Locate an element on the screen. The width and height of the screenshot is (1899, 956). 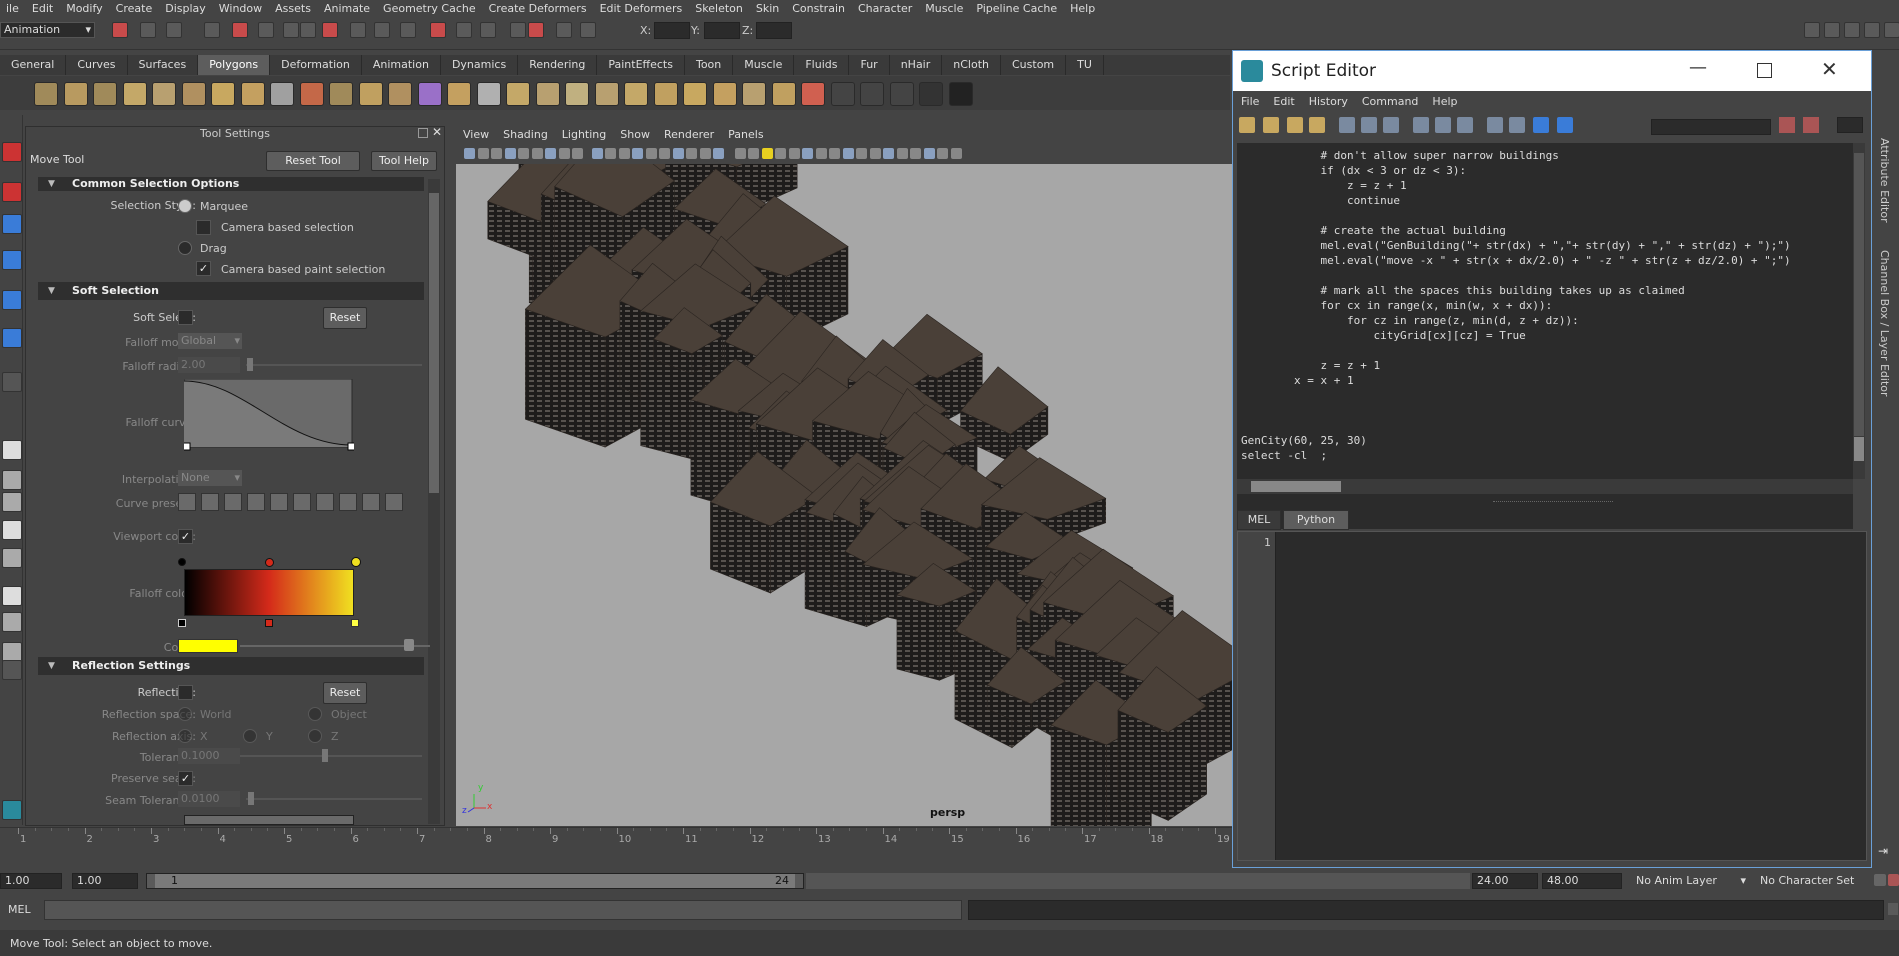
falloff-radius-field: 2.00 is located at coordinates (209, 365).